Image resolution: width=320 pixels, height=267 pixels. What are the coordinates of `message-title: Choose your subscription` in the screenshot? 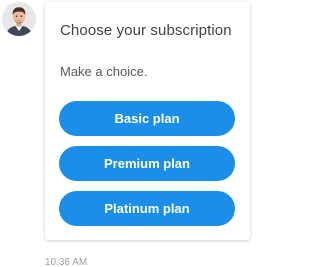 It's located at (146, 30).